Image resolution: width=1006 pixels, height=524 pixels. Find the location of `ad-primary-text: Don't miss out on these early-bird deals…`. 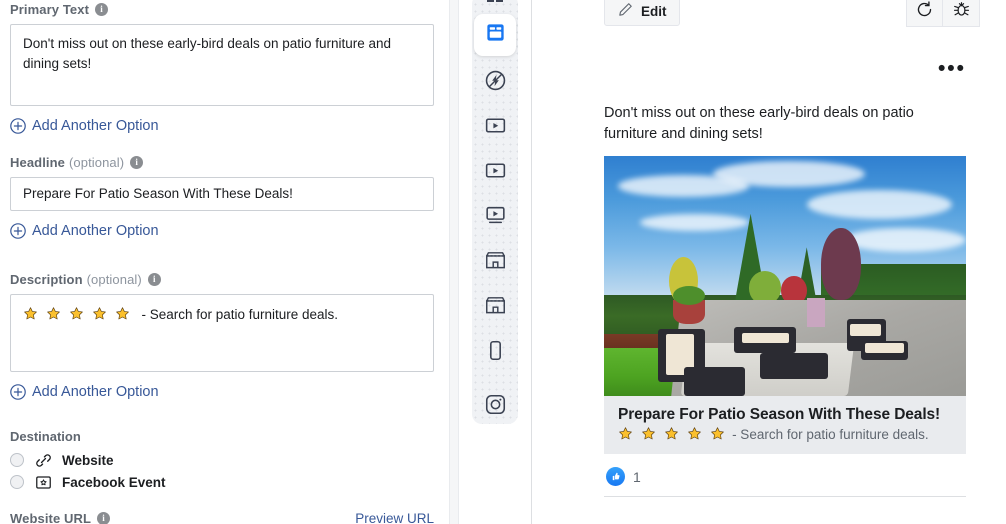

ad-primary-text: Don't miss out on these early-bird deals… is located at coordinates (759, 123).